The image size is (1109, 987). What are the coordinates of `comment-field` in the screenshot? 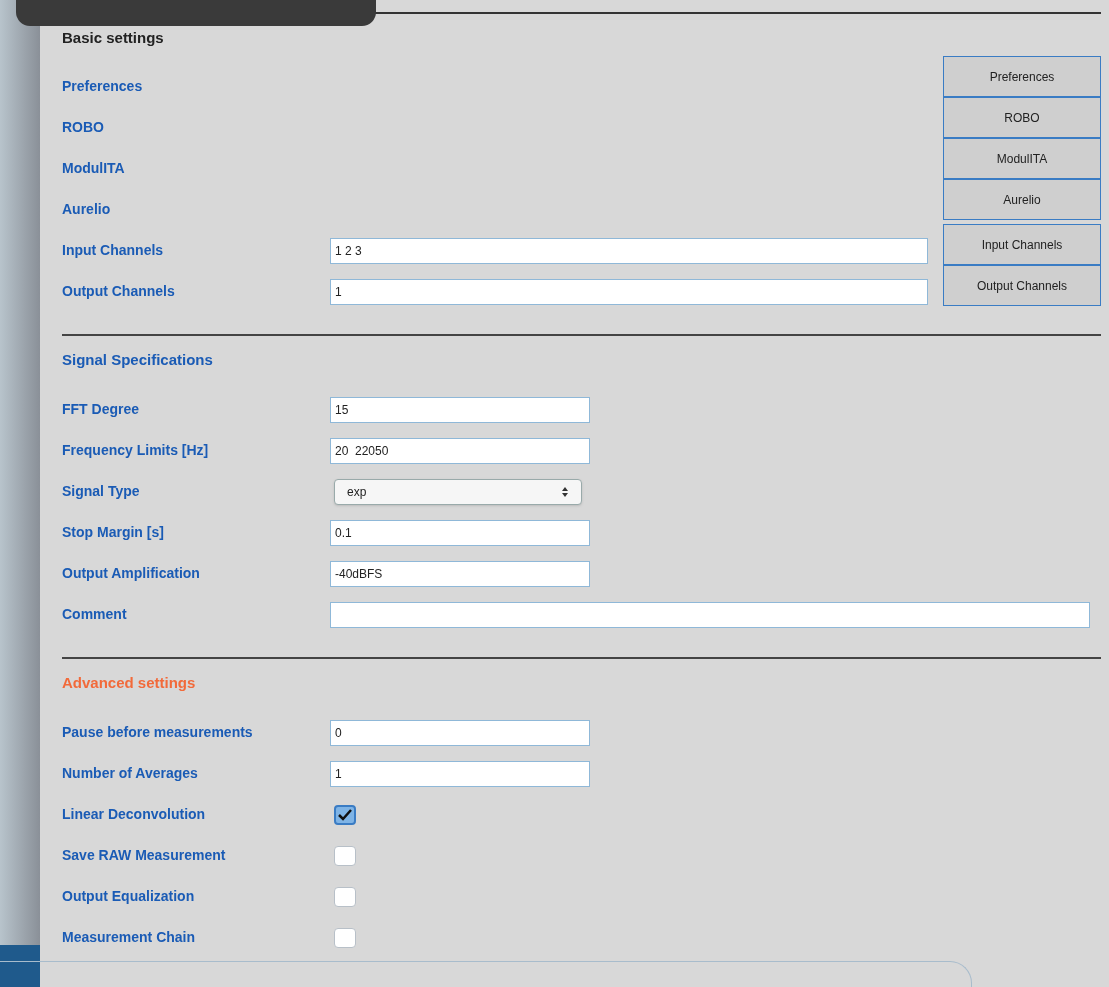 It's located at (710, 614).